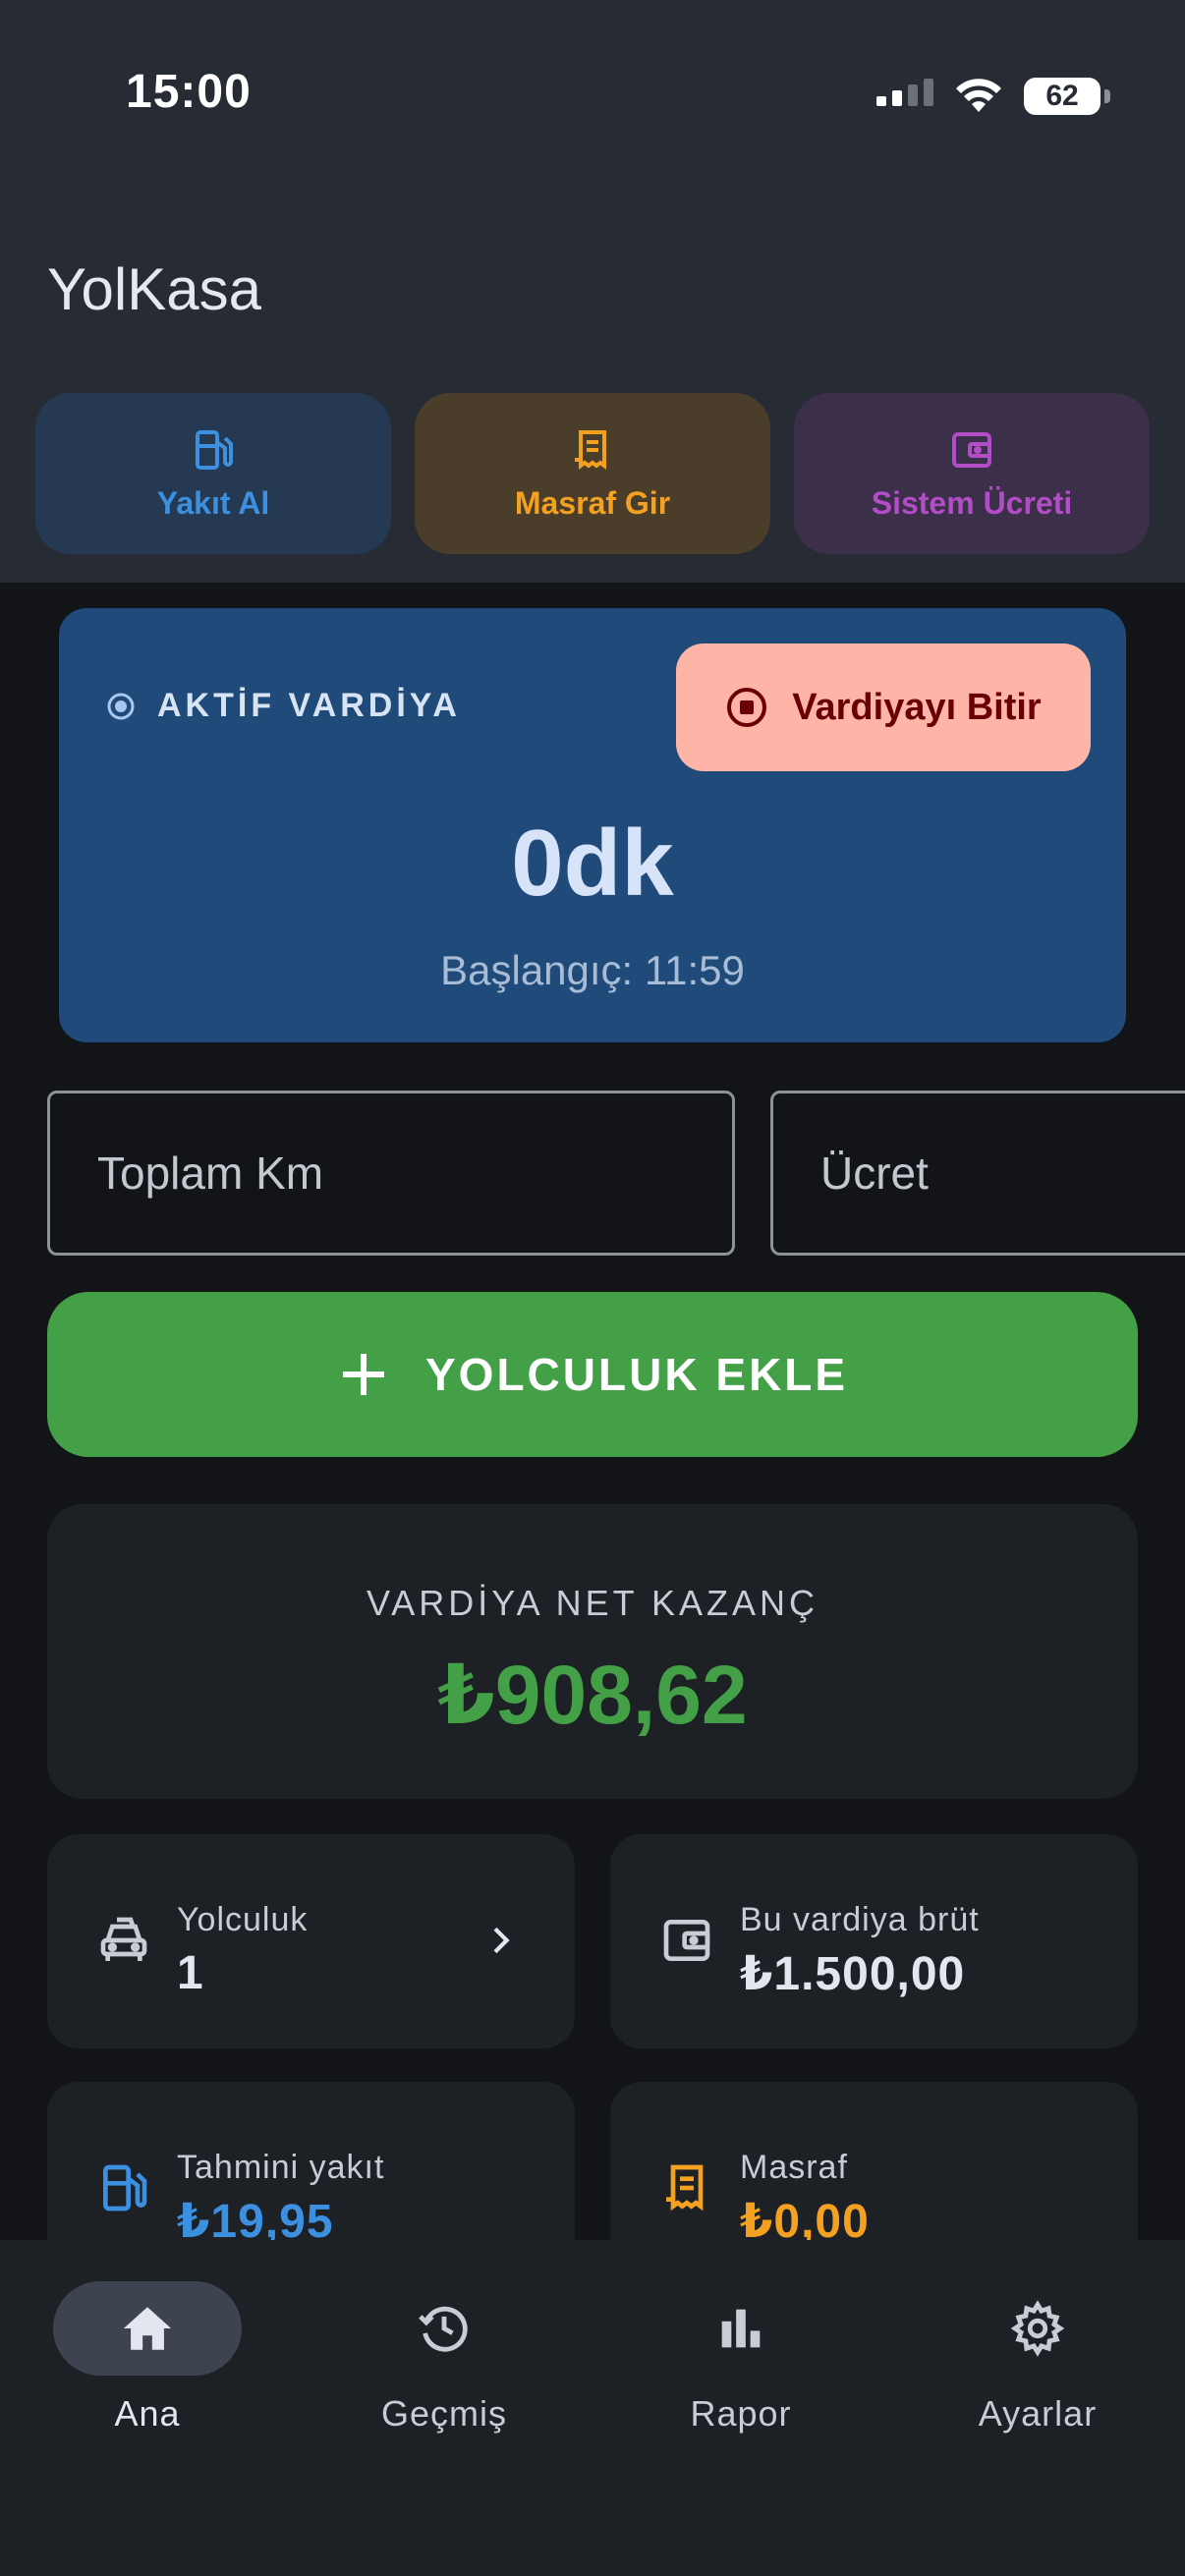  What do you see at coordinates (917, 707) in the screenshot?
I see `end-shift-label: Vardiyayı Bitir` at bounding box center [917, 707].